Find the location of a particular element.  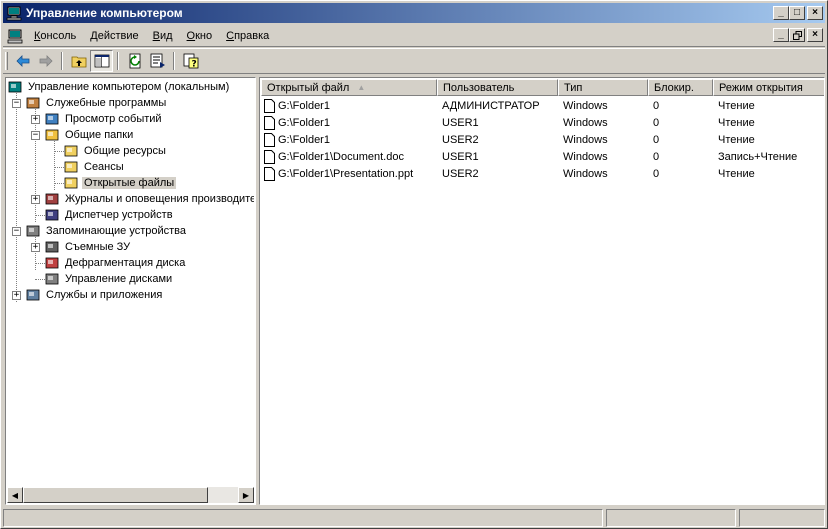

menu-action: Действие is located at coordinates (114, 36).